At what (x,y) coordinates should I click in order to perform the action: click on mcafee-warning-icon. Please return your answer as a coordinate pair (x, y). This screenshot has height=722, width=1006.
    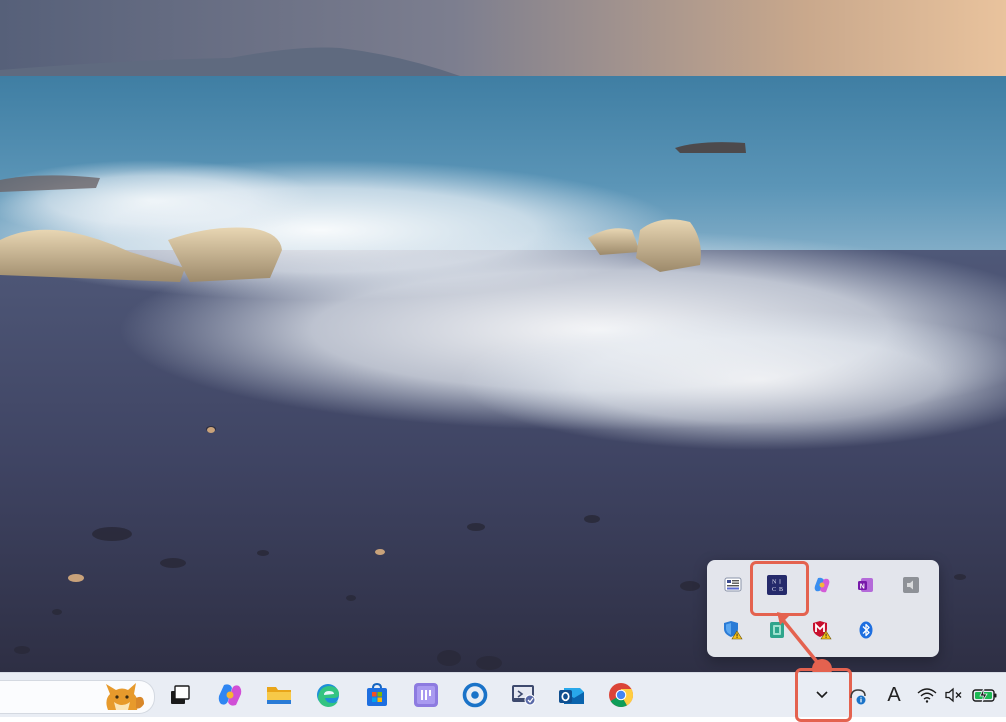
    Looking at the image, I should click on (822, 630).